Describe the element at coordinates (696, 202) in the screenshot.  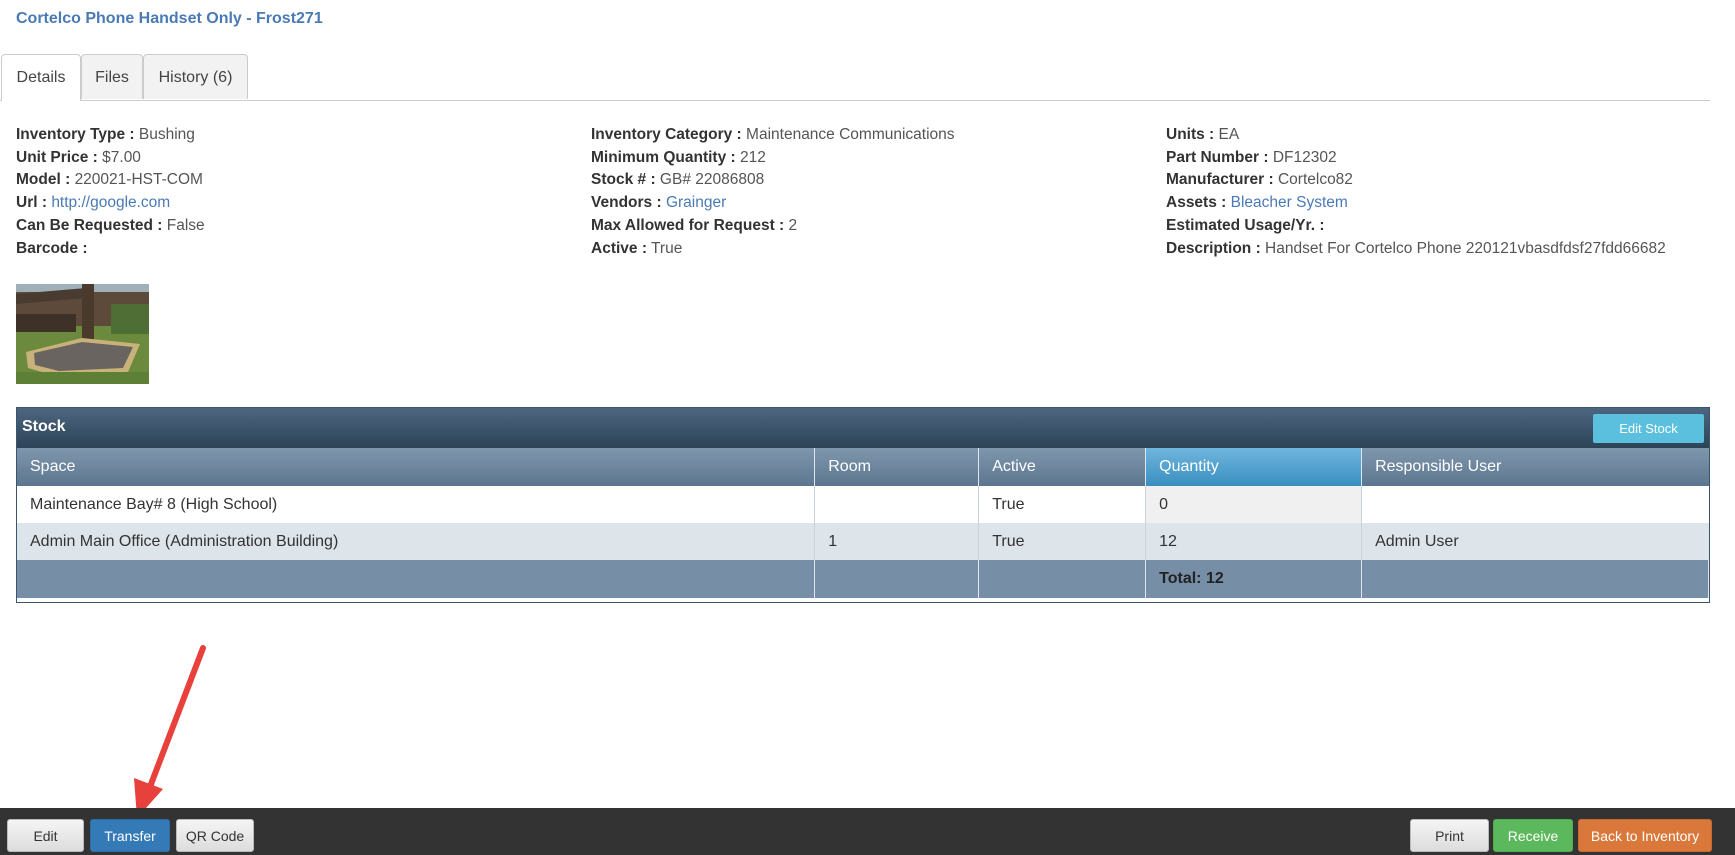
I see `vendor-link: Grainger` at that location.